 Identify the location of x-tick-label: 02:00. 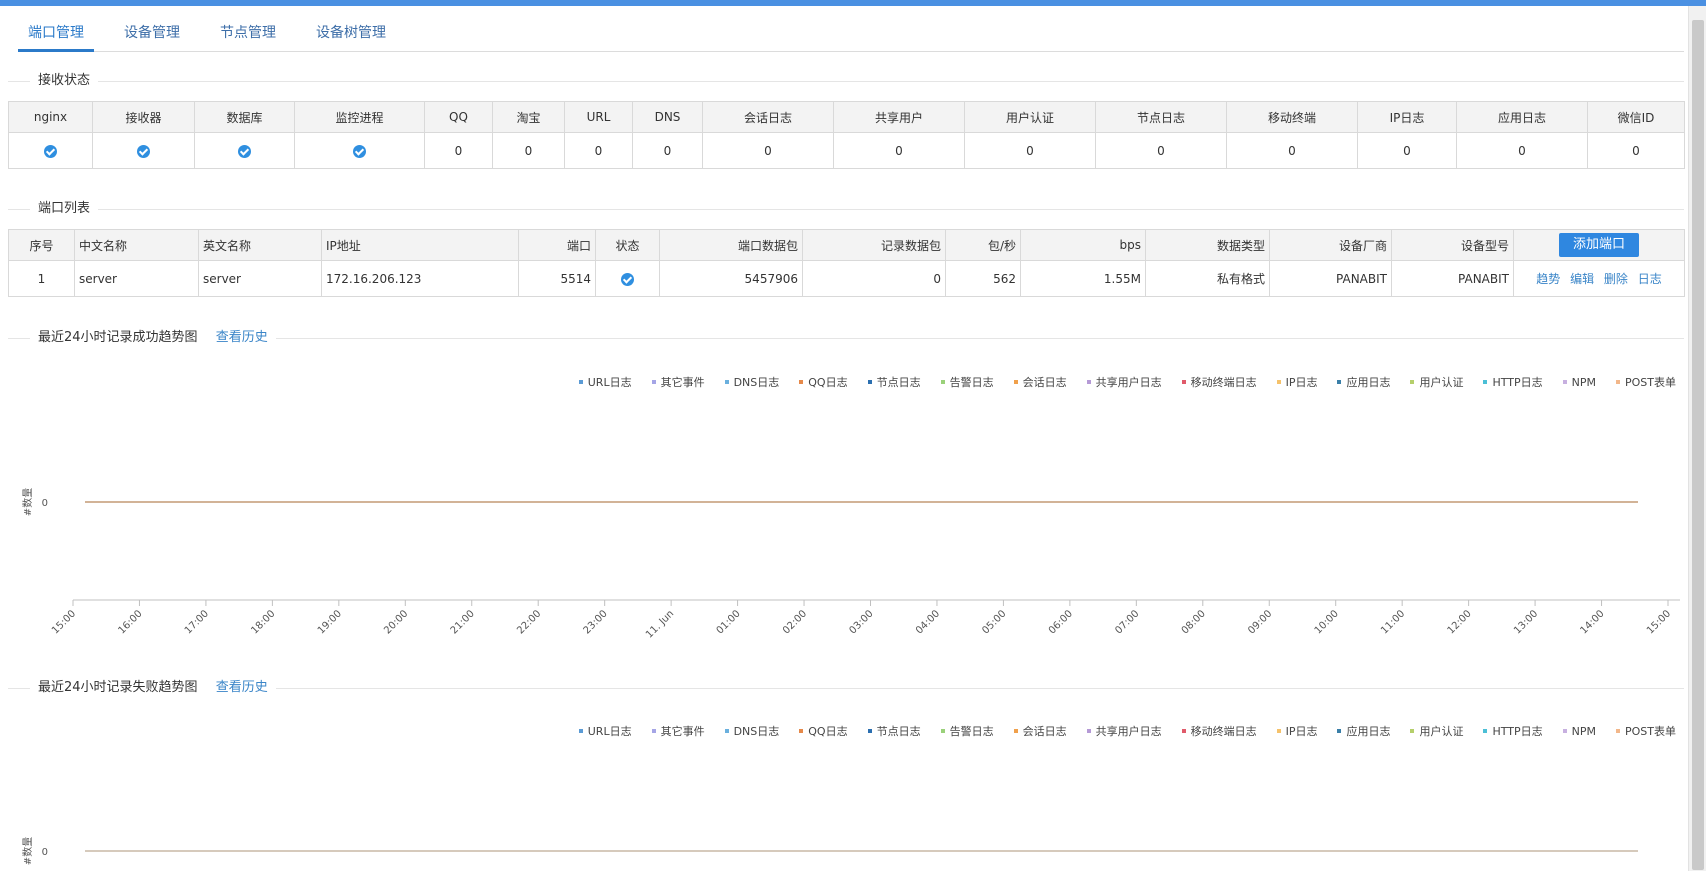
(795, 622).